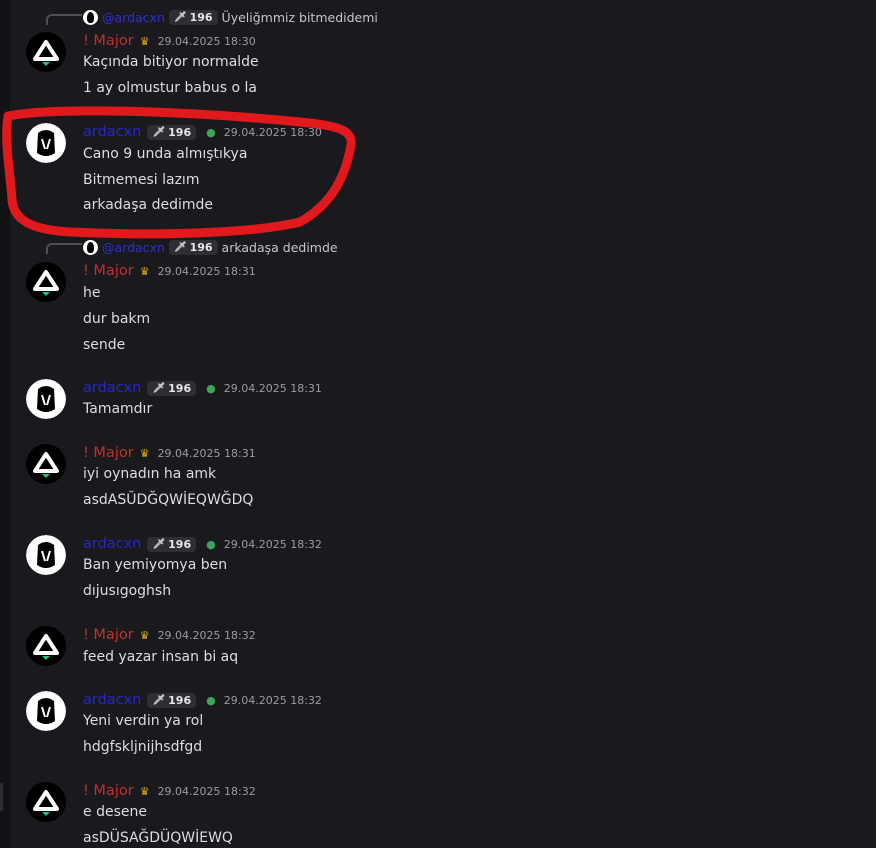 The width and height of the screenshot is (876, 848). What do you see at coordinates (127, 591) in the screenshot?
I see `message-text: dıjusıgoghsh` at bounding box center [127, 591].